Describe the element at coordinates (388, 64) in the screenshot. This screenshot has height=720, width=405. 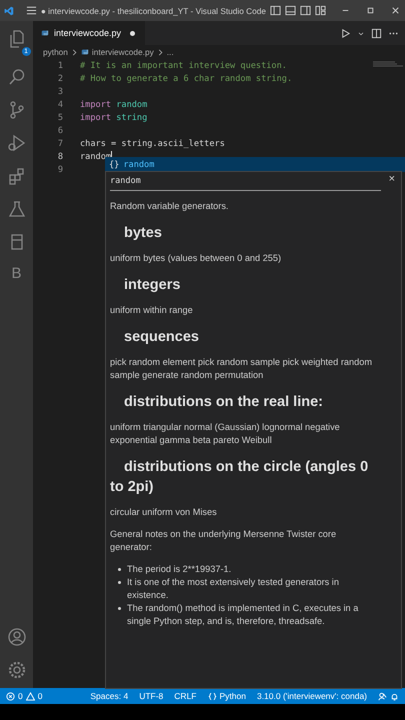
I see `minimap` at that location.